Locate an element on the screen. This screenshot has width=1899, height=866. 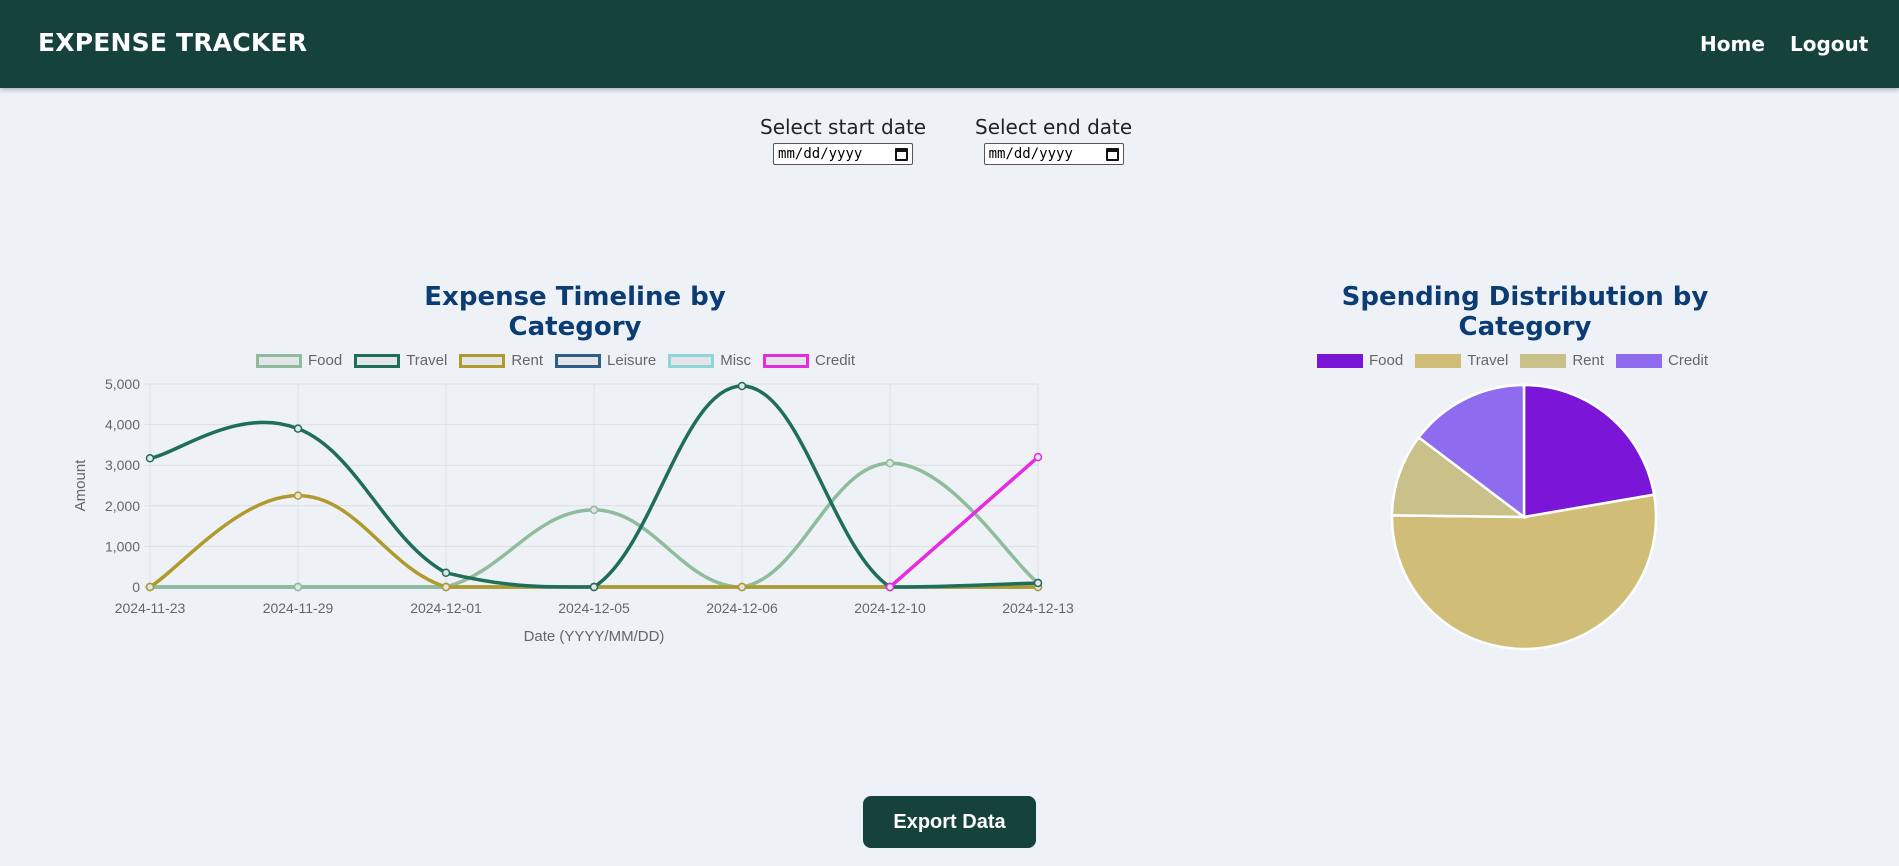
x-tick-label: 2024-12-06 is located at coordinates (742, 608).